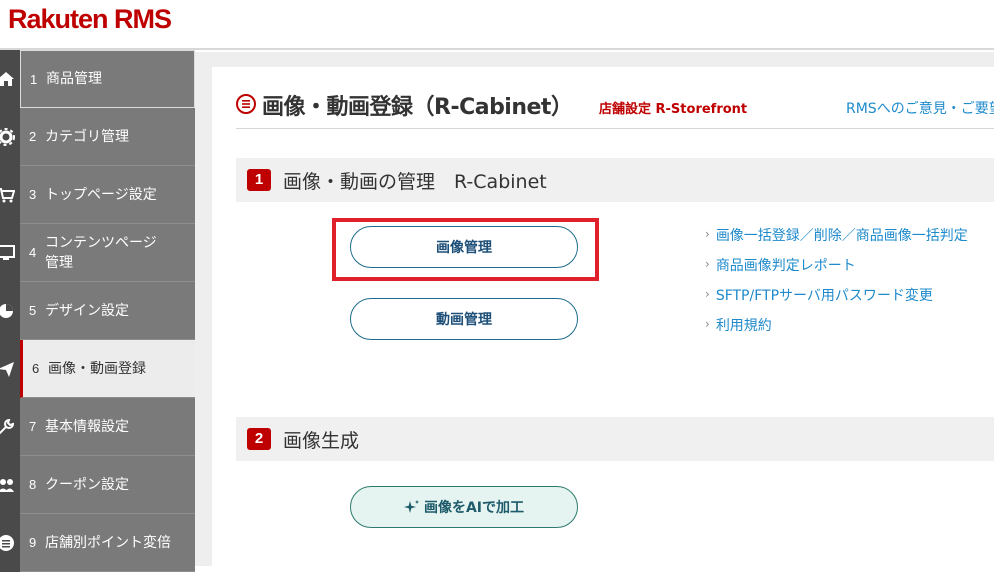  Describe the element at coordinates (33, 542) in the screenshot. I see `sidebar-item-number: 9` at that location.